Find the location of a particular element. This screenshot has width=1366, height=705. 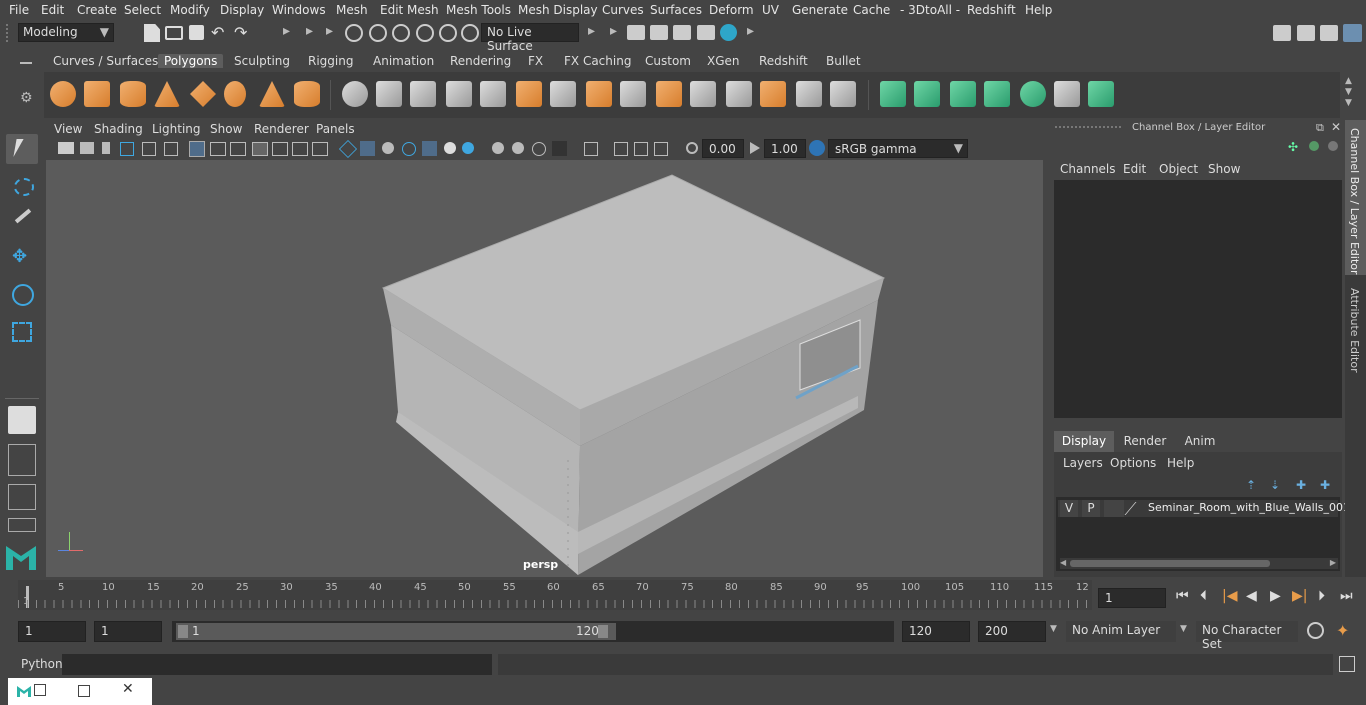

combine-icon is located at coordinates (355, 94).